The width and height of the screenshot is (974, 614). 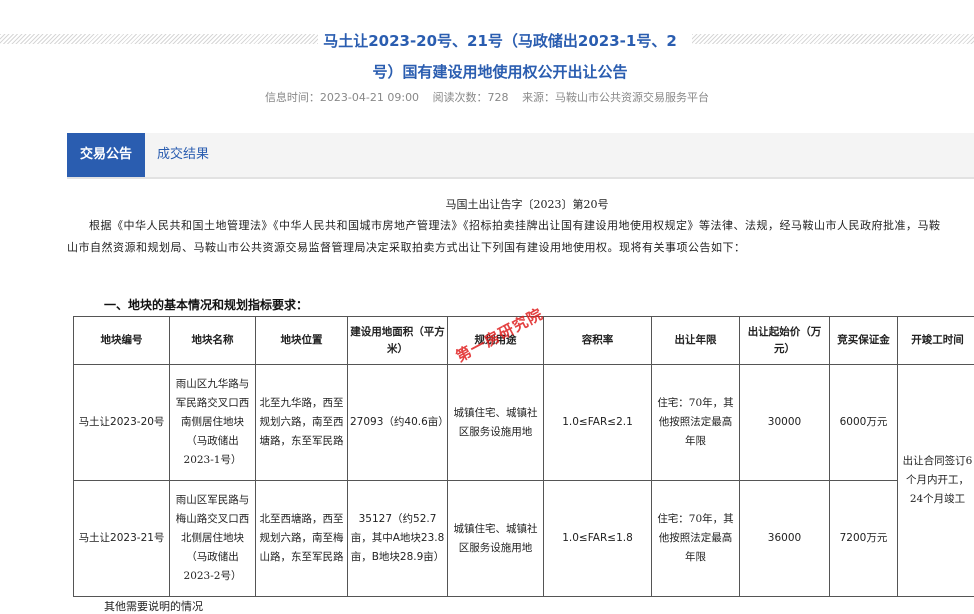 What do you see at coordinates (398, 341) in the screenshot?
I see `th-area: 建设用地面积（平方米）` at bounding box center [398, 341].